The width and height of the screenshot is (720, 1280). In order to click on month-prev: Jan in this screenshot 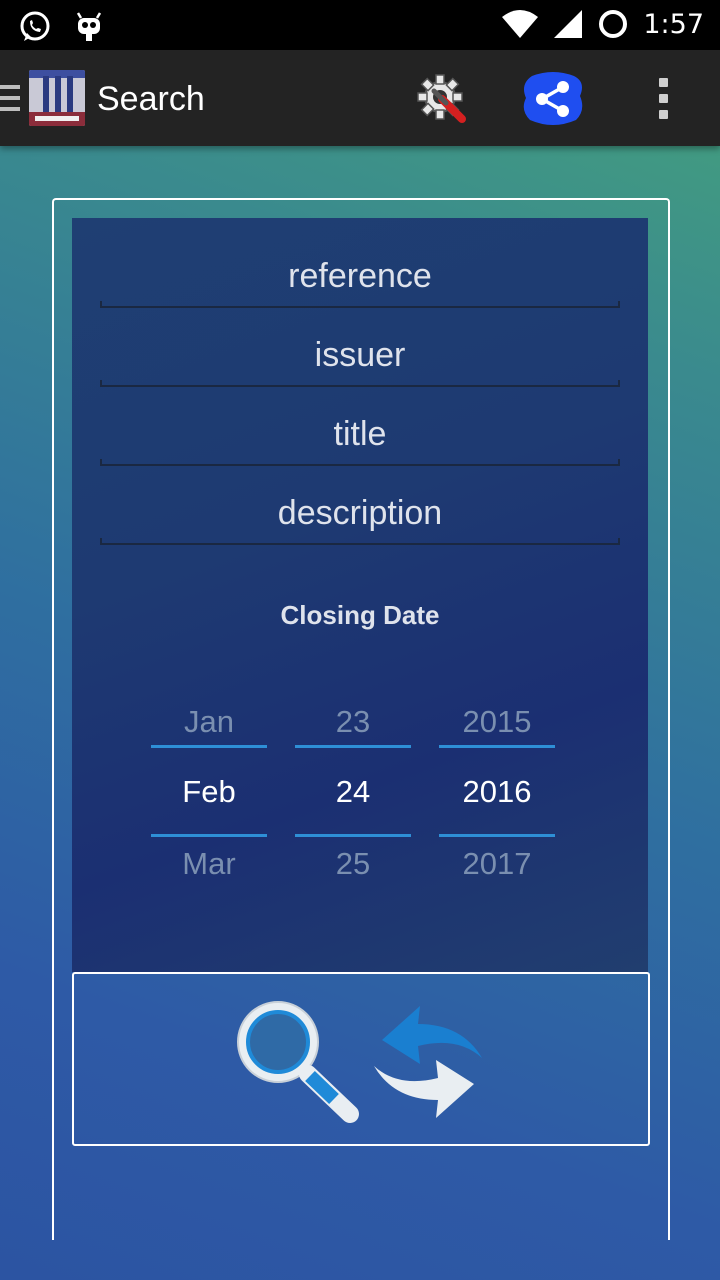, I will do `click(209, 722)`.